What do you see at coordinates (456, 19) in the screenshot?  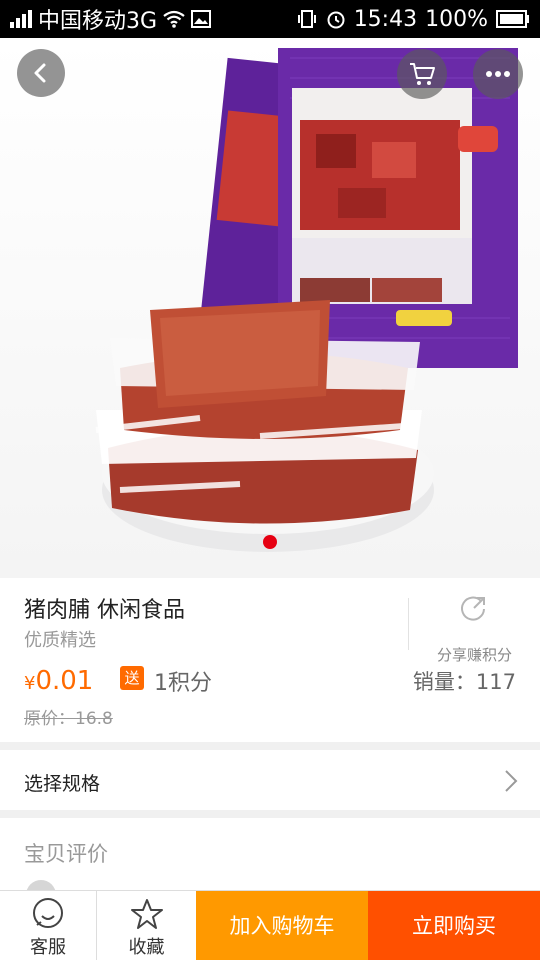 I see `battery-percent: 100%` at bounding box center [456, 19].